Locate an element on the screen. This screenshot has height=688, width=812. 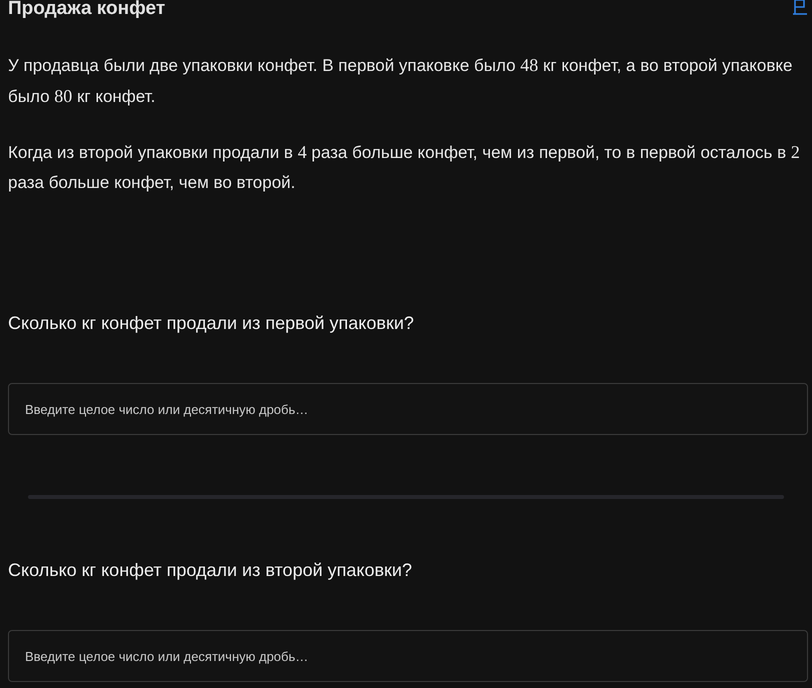
question-text: Сколько кг конфет продали из второй упаковки? is located at coordinates (210, 570).